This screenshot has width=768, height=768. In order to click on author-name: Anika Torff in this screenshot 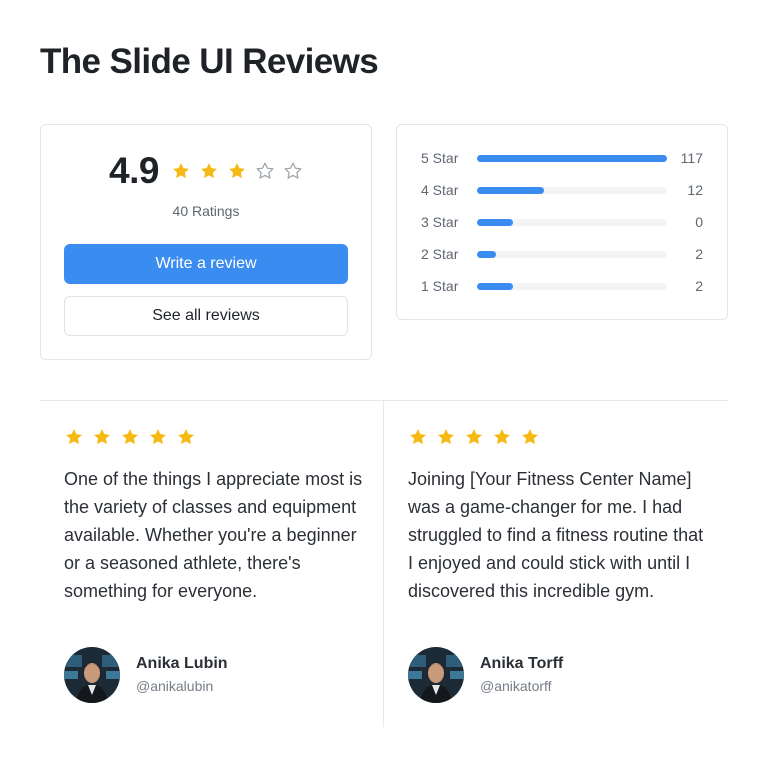, I will do `click(522, 663)`.